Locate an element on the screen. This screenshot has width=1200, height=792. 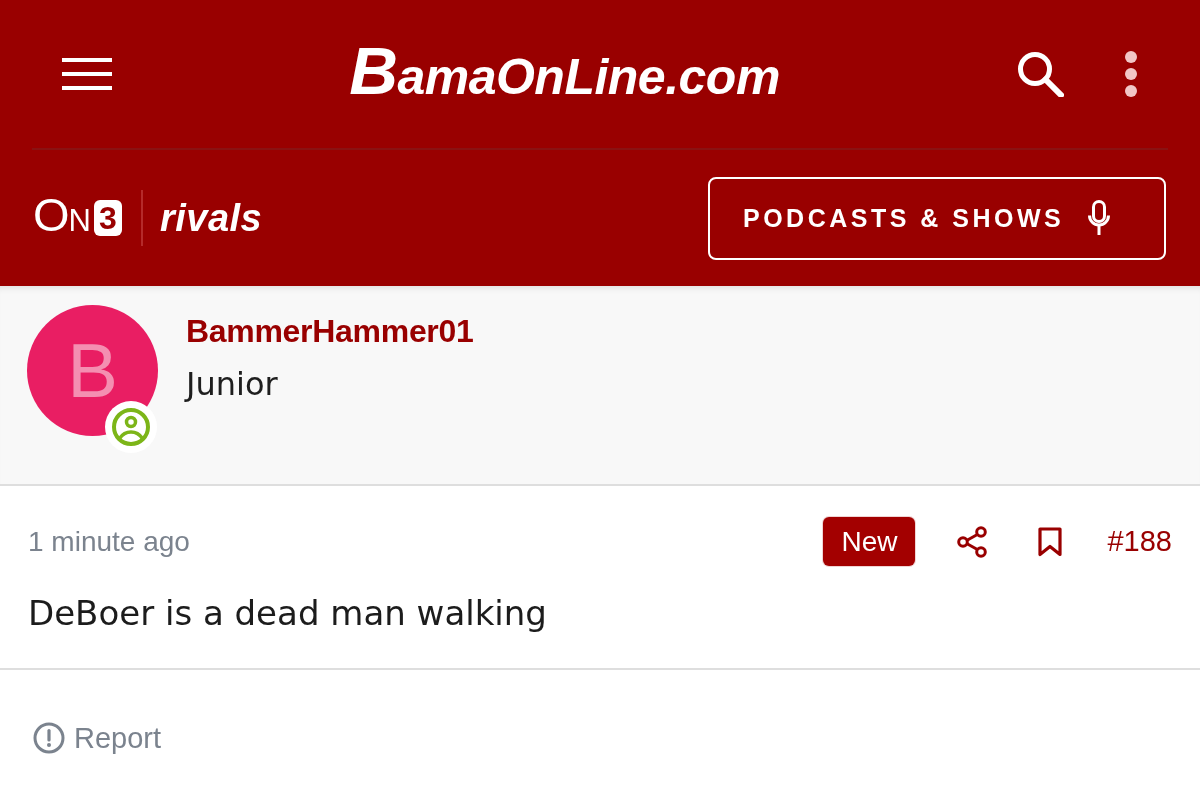
member-rank: Junior is located at coordinates (232, 384).